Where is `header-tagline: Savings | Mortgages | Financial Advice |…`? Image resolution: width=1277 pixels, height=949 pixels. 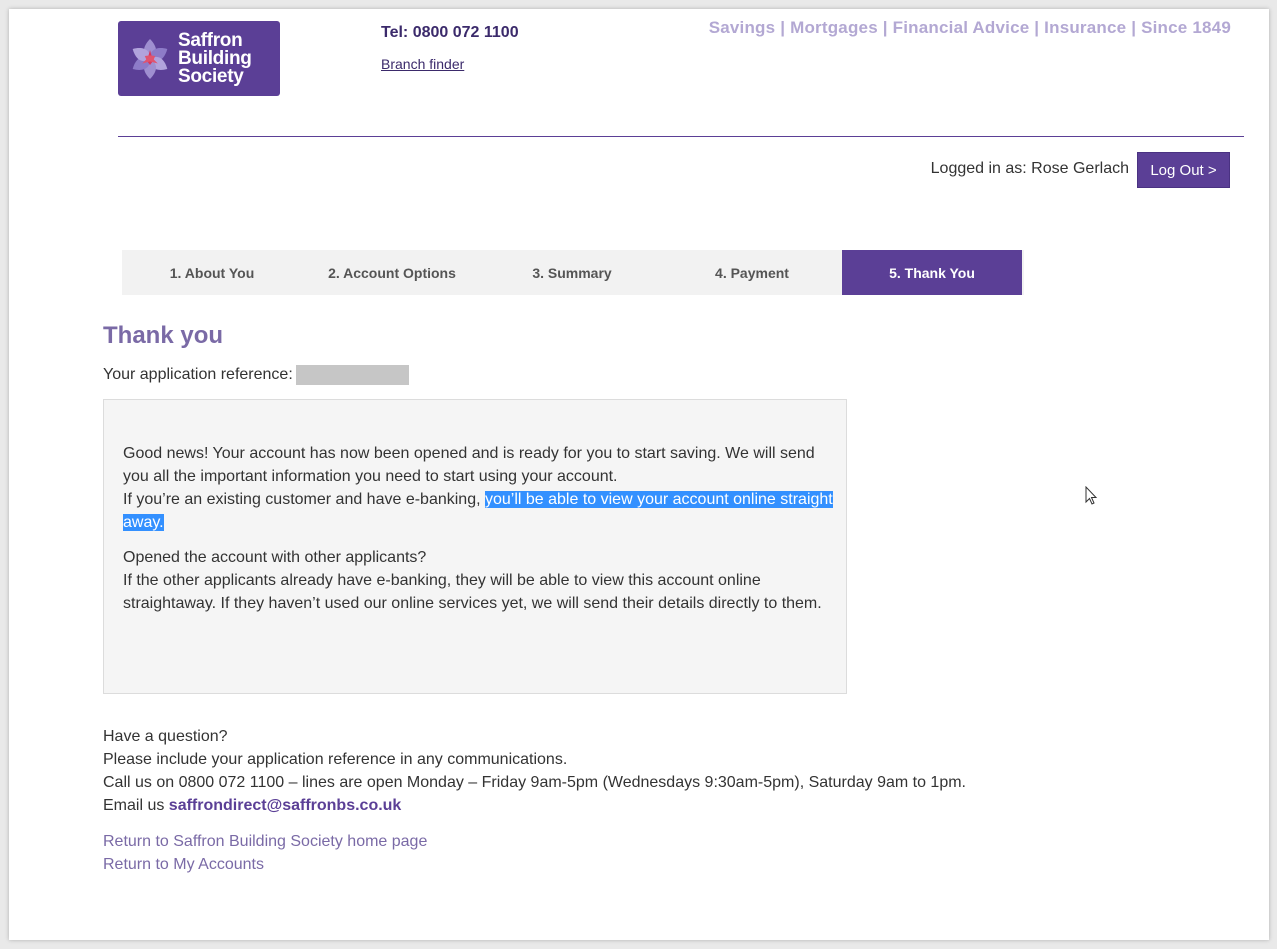 header-tagline: Savings | Mortgages | Financial Advice |… is located at coordinates (969, 27).